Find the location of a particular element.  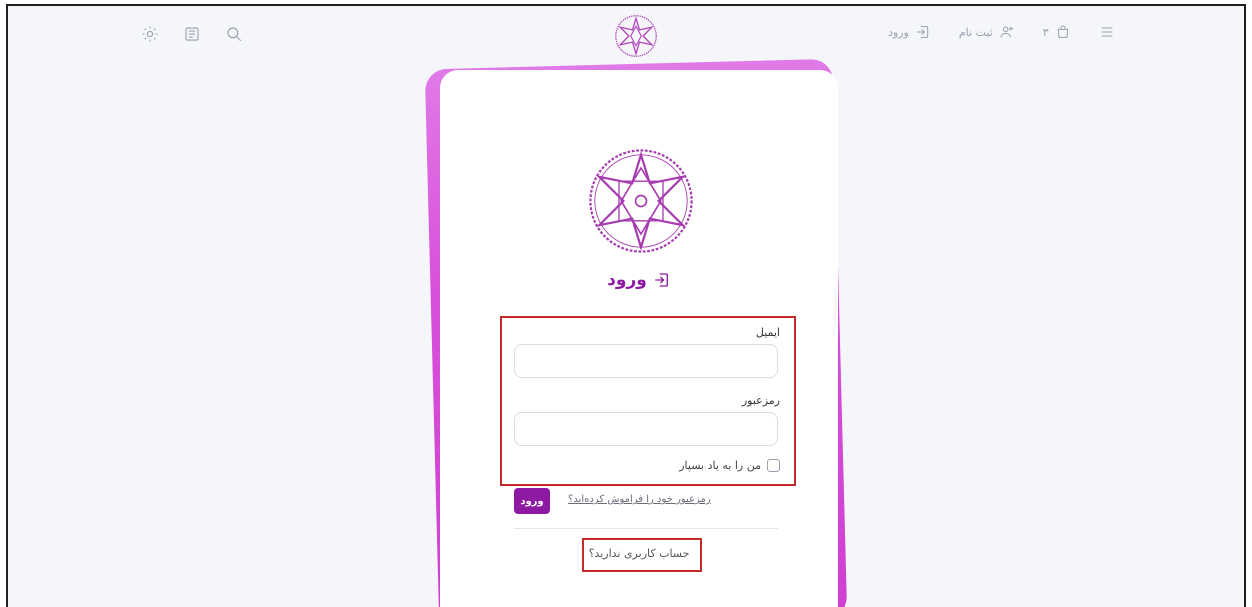

email-field is located at coordinates (646, 361).